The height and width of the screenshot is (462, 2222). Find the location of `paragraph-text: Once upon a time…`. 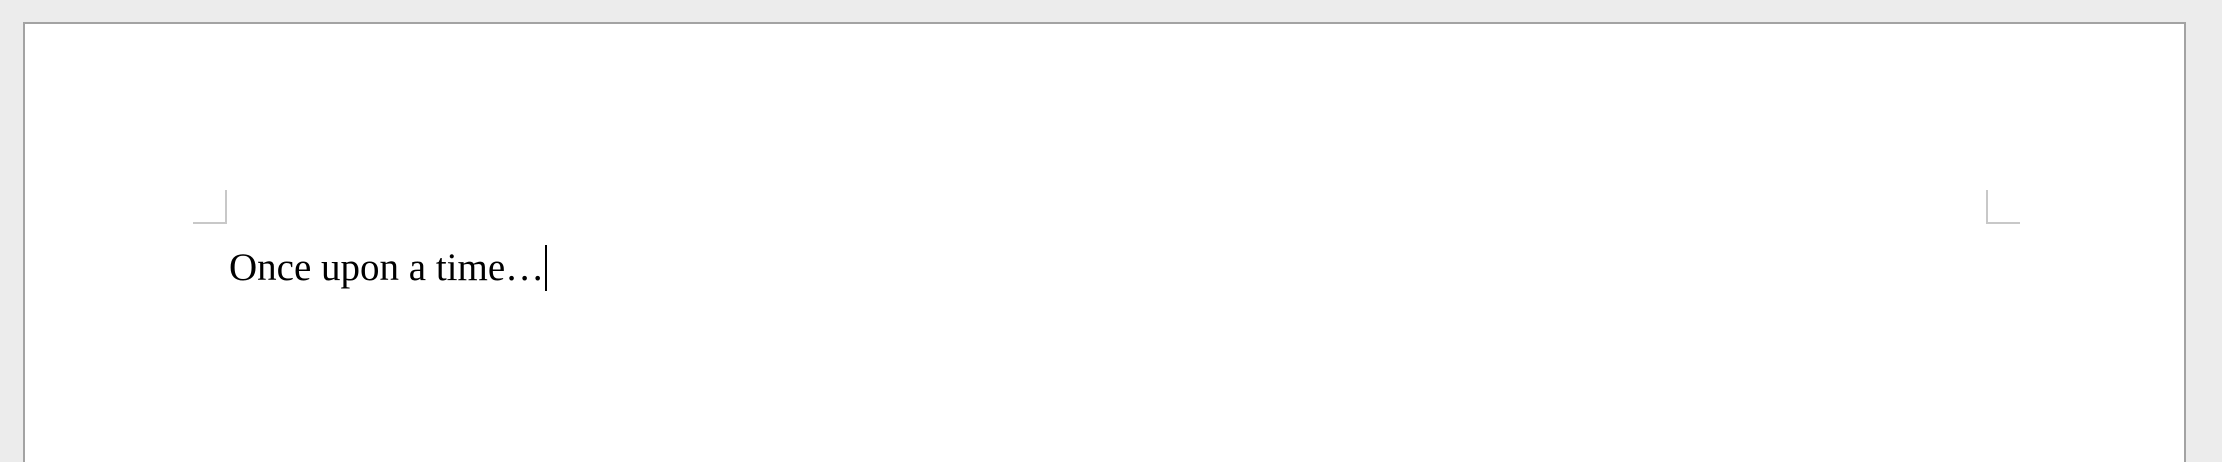

paragraph-text: Once upon a time… is located at coordinates (387, 267).